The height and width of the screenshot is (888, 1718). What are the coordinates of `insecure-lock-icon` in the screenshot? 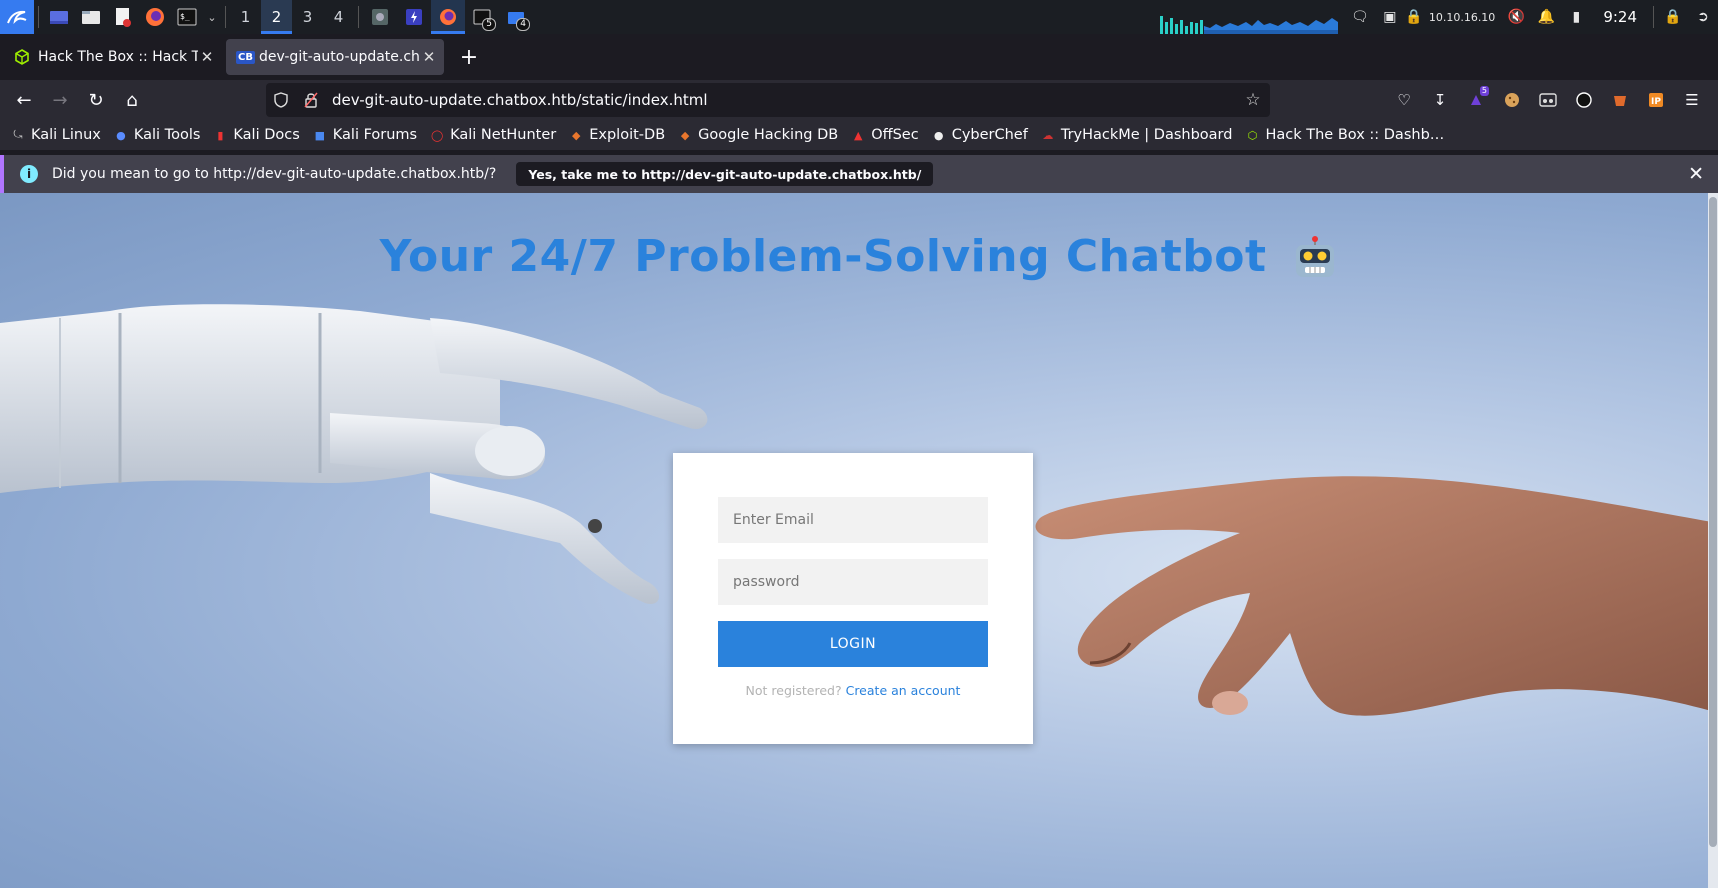 It's located at (311, 100).